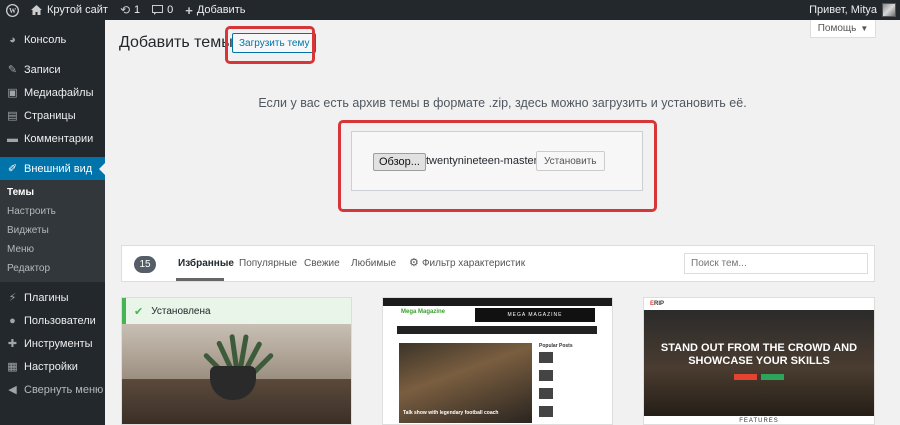 Image resolution: width=900 pixels, height=425 pixels. What do you see at coordinates (864, 28) in the screenshot?
I see `chevron-down-icon: ▼` at bounding box center [864, 28].